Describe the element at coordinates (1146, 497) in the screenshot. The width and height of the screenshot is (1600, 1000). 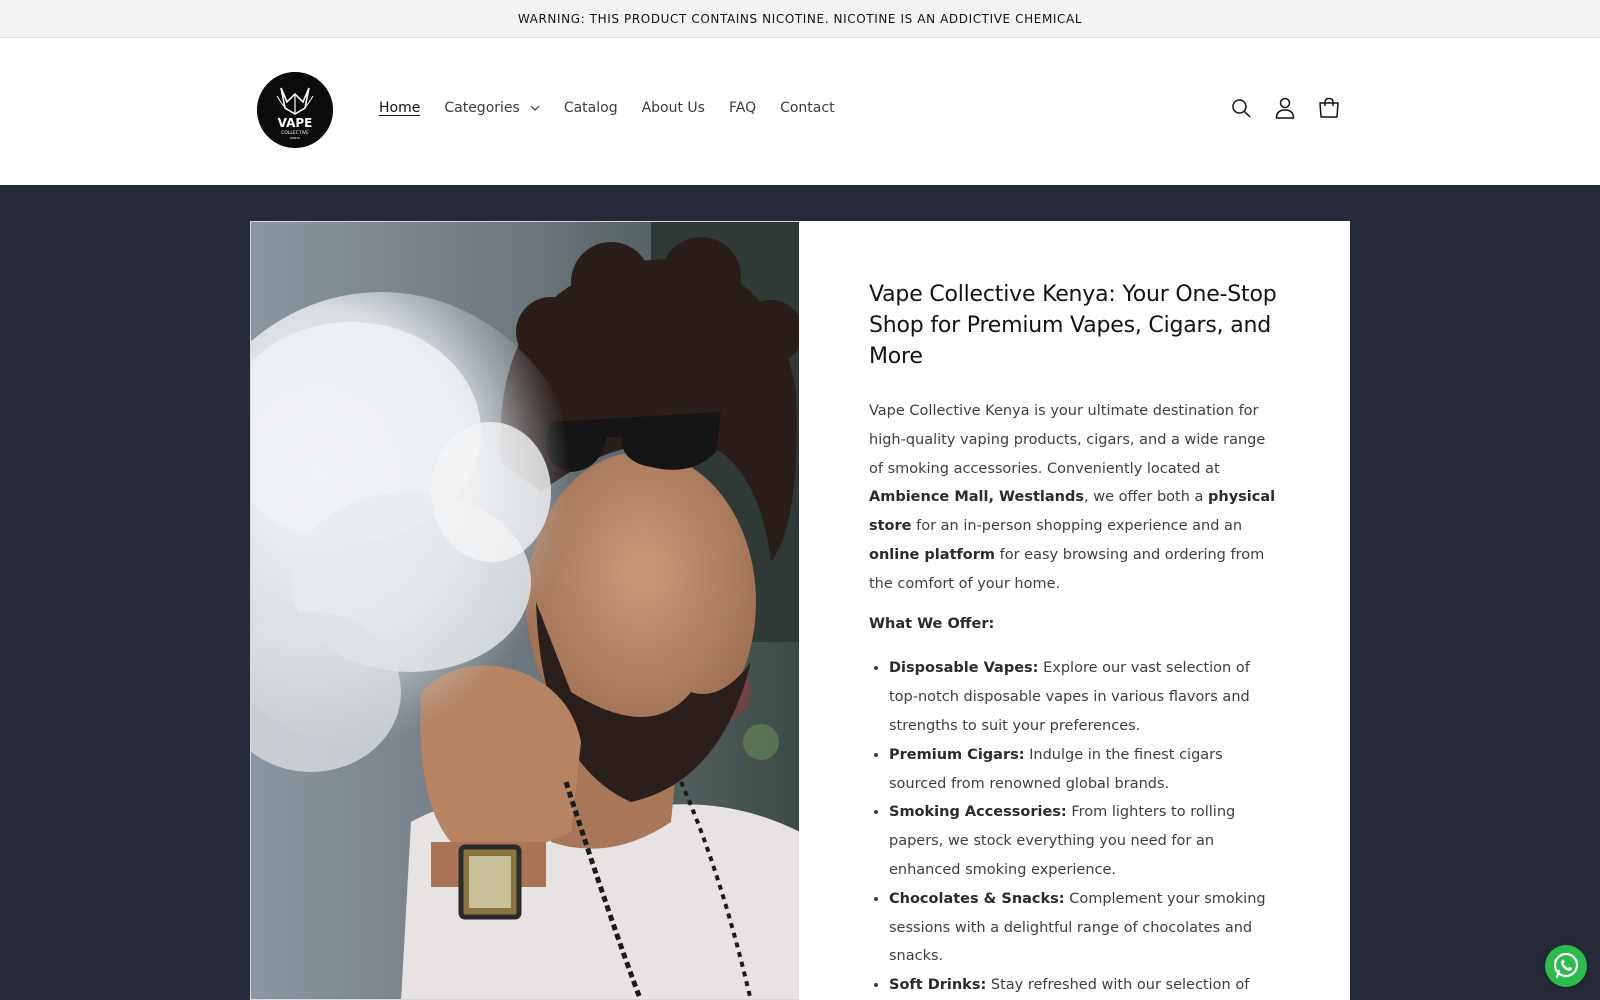
I see `intro-text-2: , we offer both a` at that location.